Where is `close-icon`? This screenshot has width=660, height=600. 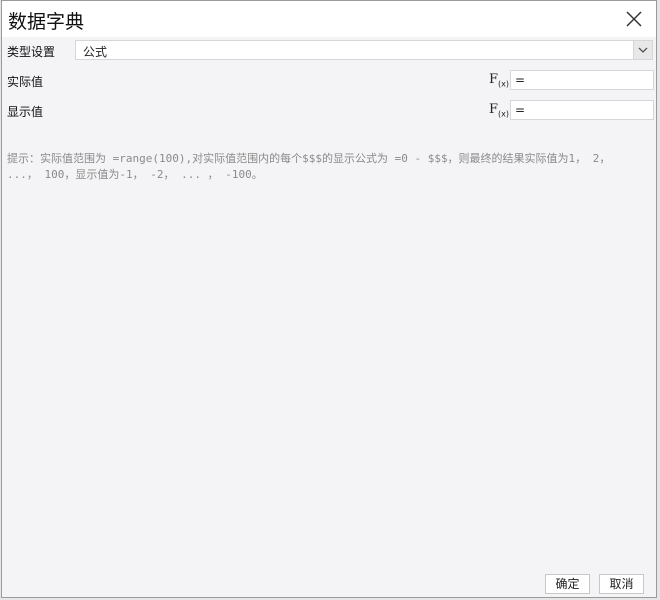
close-icon is located at coordinates (634, 19).